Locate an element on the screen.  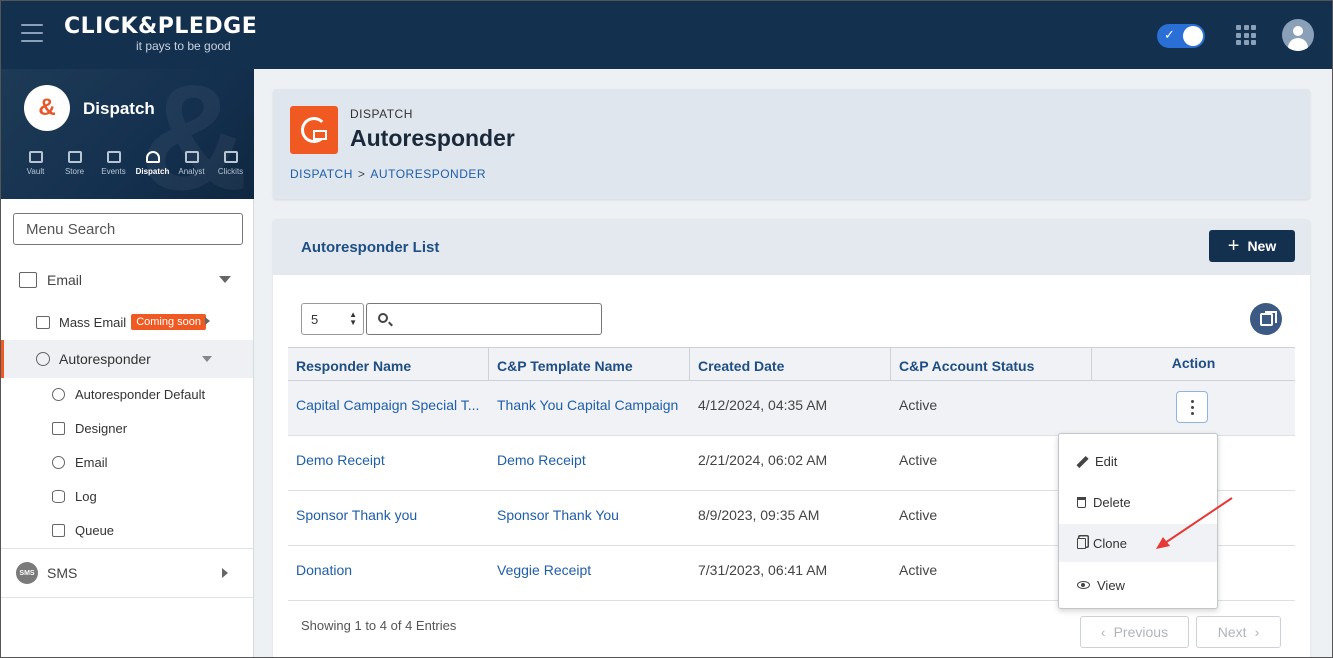
new-button-label: New is located at coordinates (1262, 246).